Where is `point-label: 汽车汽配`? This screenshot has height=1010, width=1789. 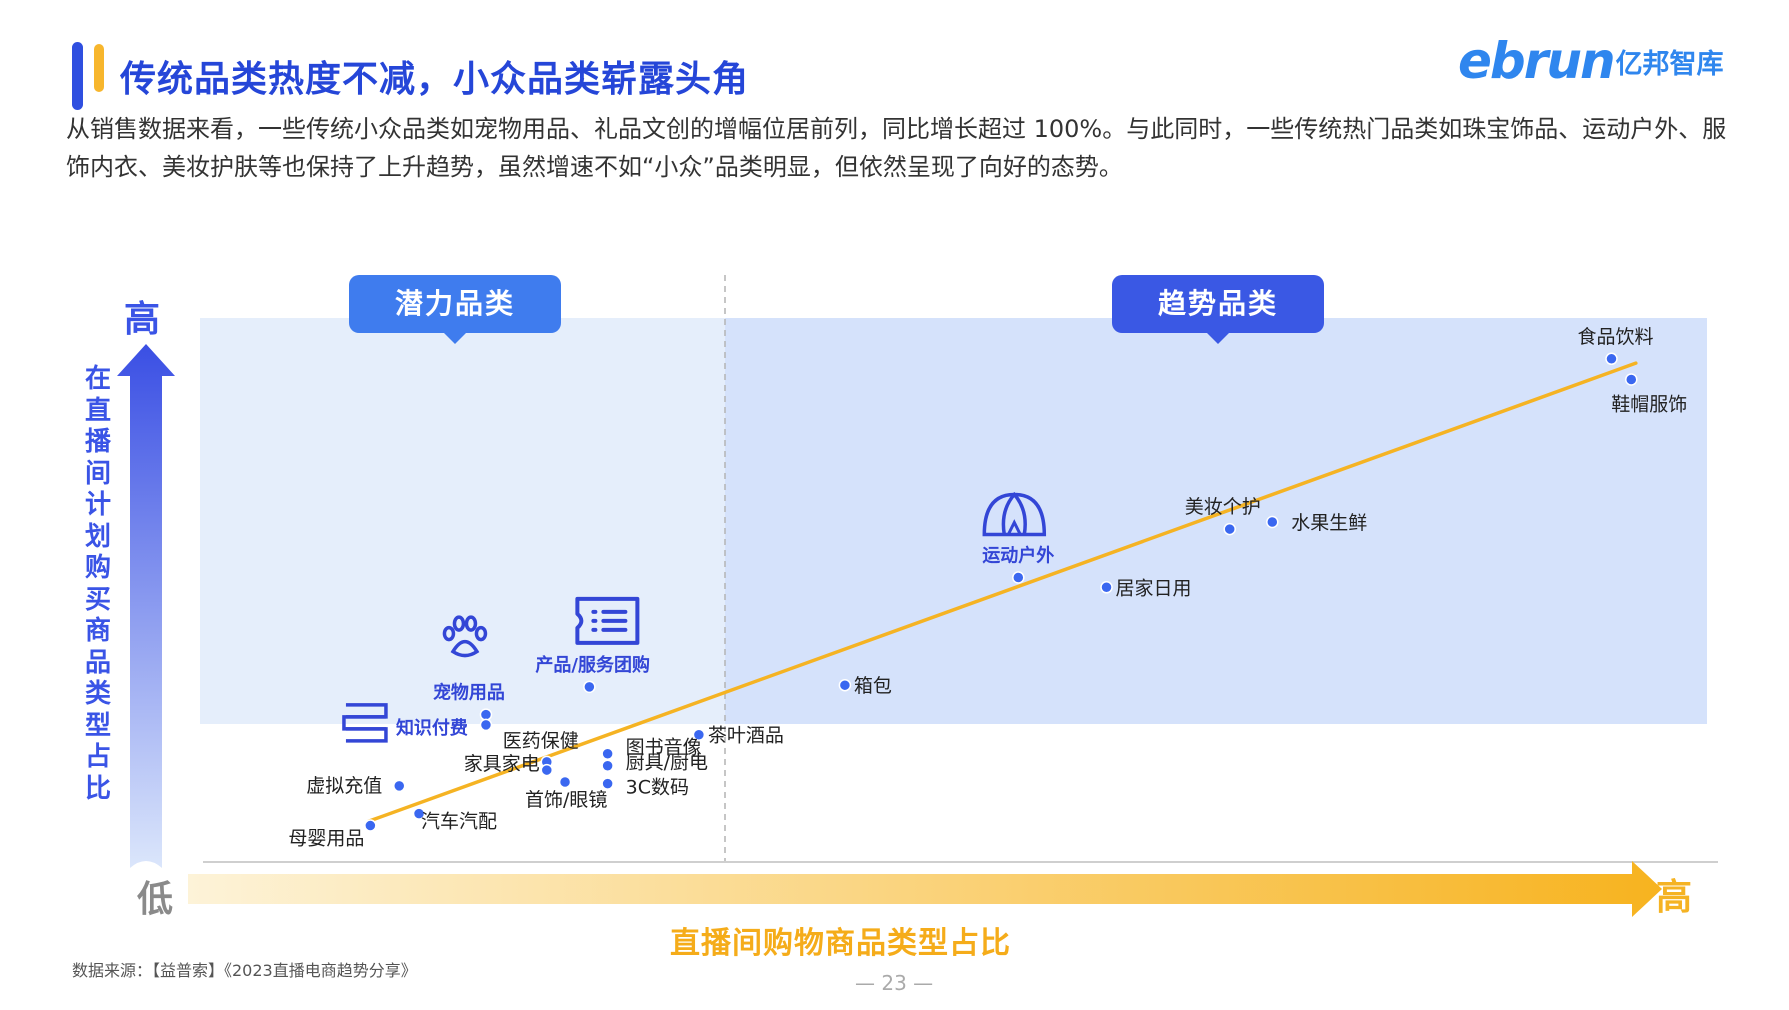 point-label: 汽车汽配 is located at coordinates (459, 822).